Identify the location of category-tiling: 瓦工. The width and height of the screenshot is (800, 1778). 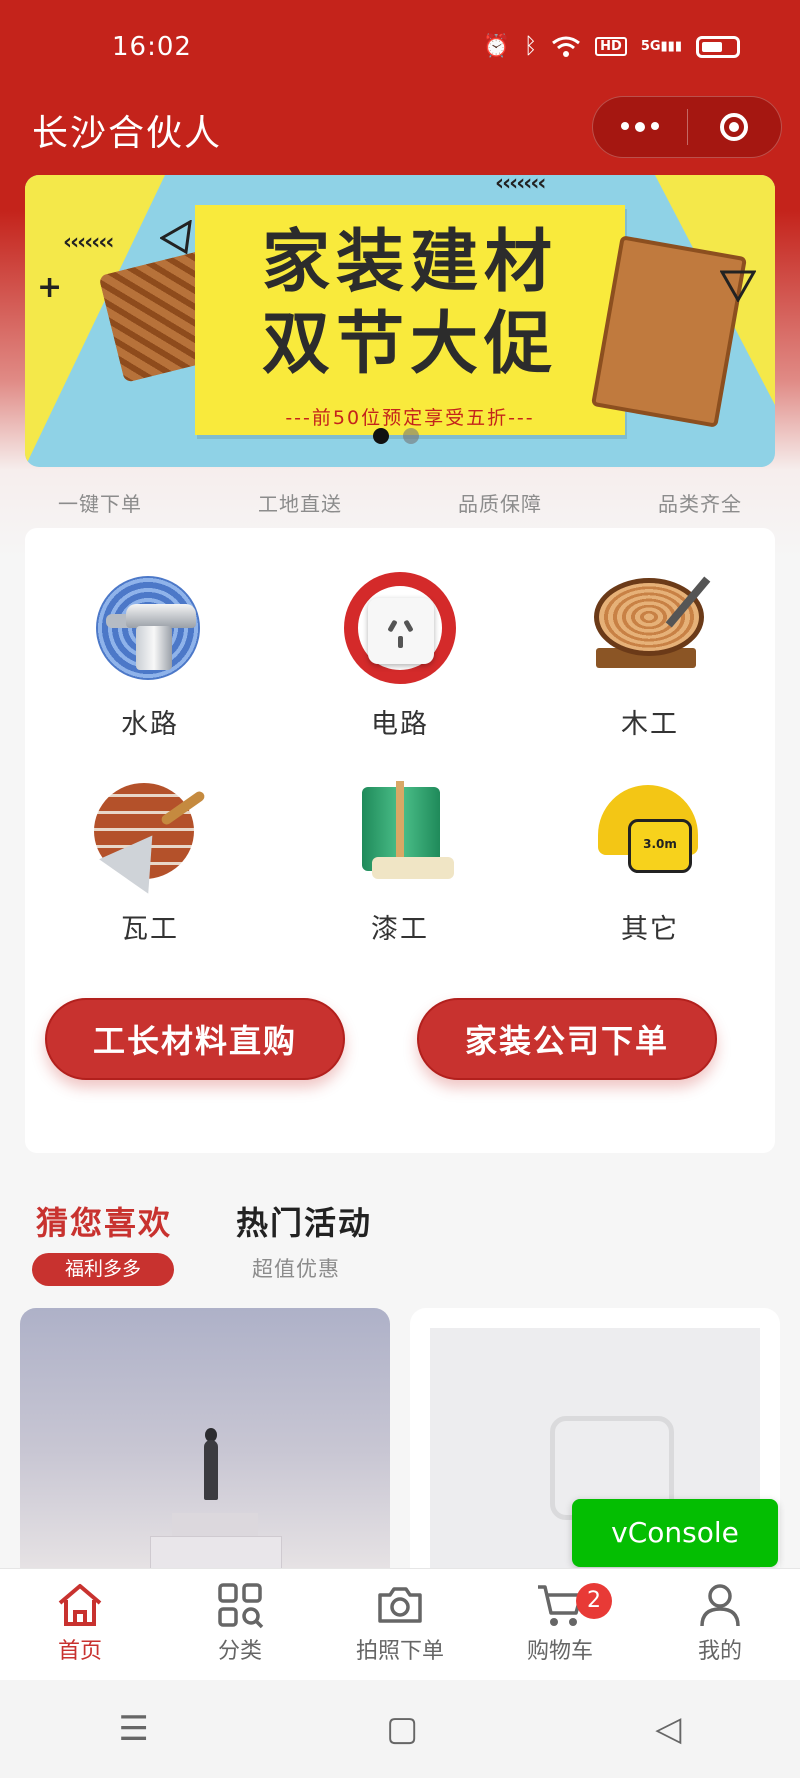
(150, 859).